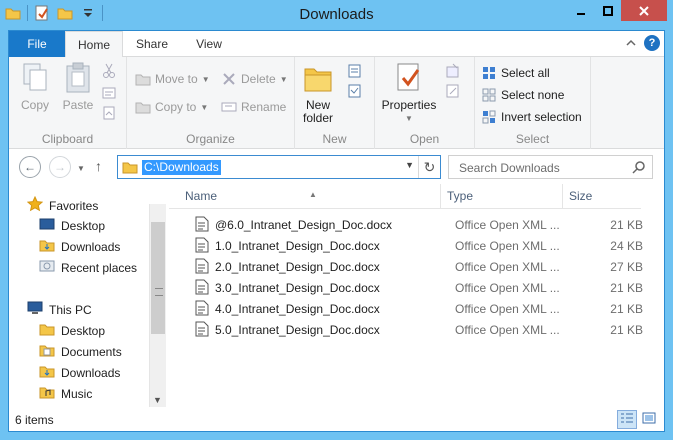 The image size is (673, 440). What do you see at coordinates (509, 168) in the screenshot?
I see `search-placeholder: Search Downloads` at bounding box center [509, 168].